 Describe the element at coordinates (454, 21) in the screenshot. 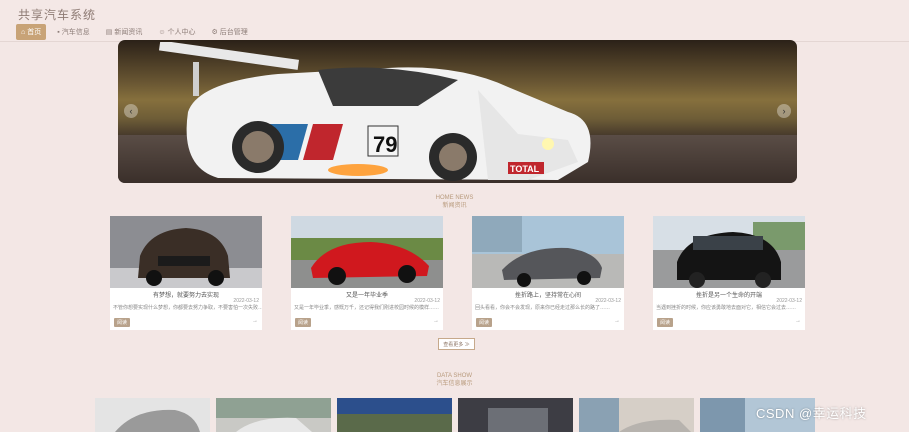

I see `top-header: 共享汽车系统 ⌂ 首页 ▪ 汽车信息 ▤ 新闻资讯 ☺ 个人中心 ⚙ 后台管理` at that location.